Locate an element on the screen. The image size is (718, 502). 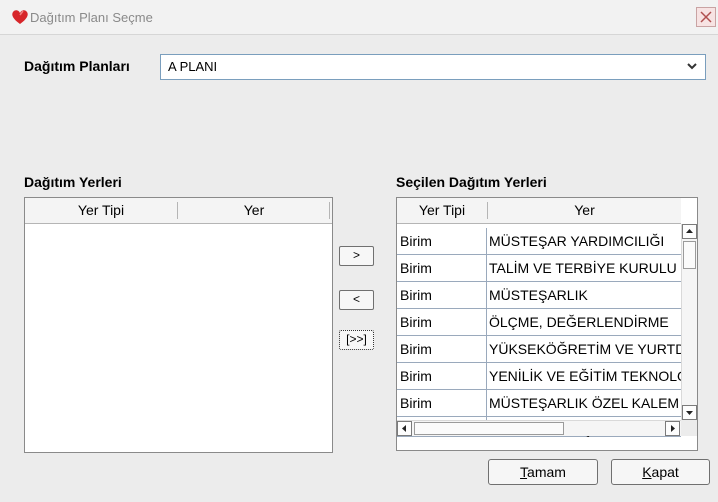
add-button: > is located at coordinates (356, 256).